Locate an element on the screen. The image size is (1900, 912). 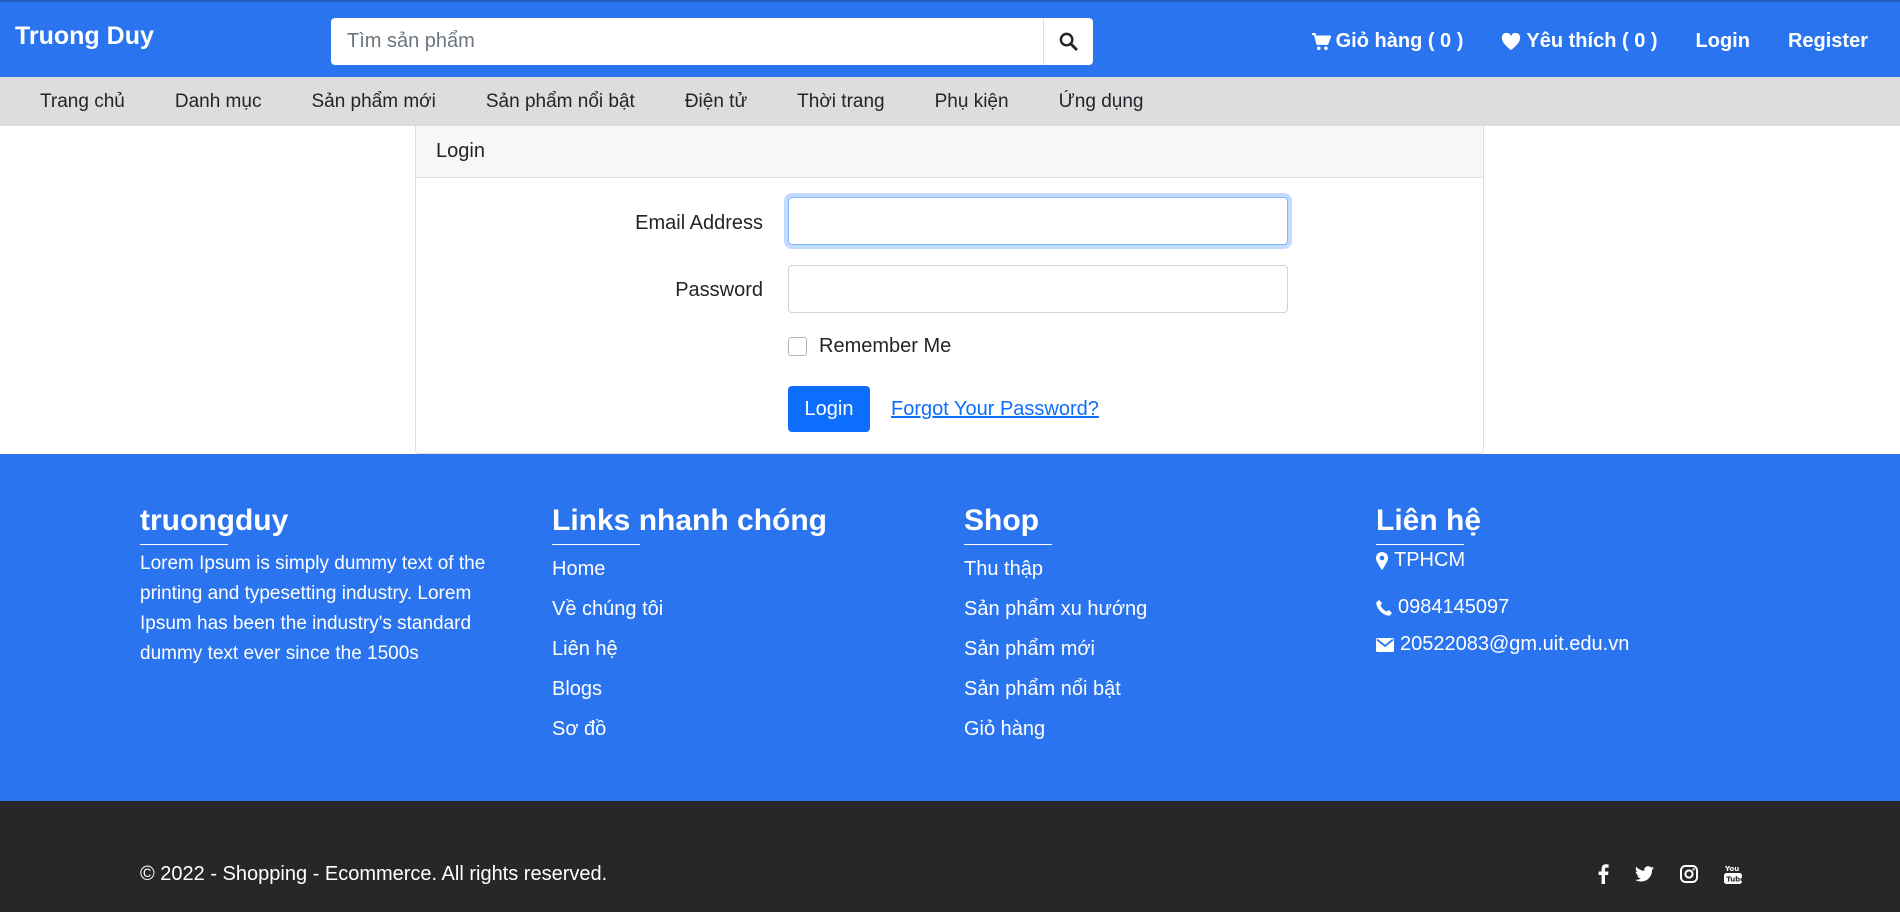
login-button: Login is located at coordinates (829, 409).